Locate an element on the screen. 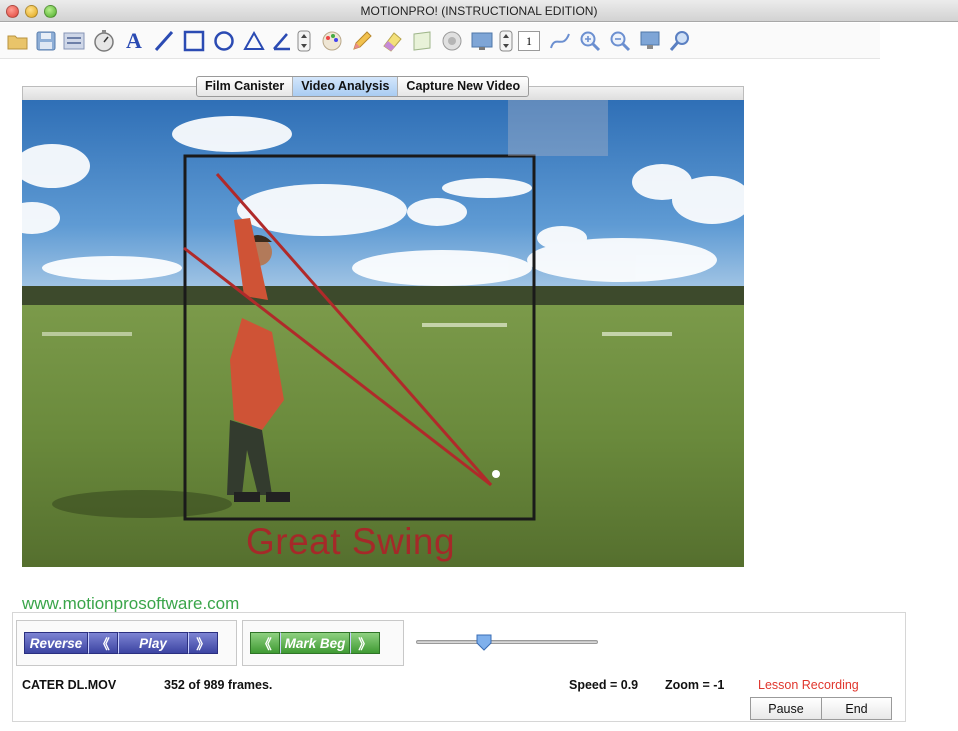 The height and width of the screenshot is (731, 958). playback-slider-thumb is located at coordinates (484, 642).